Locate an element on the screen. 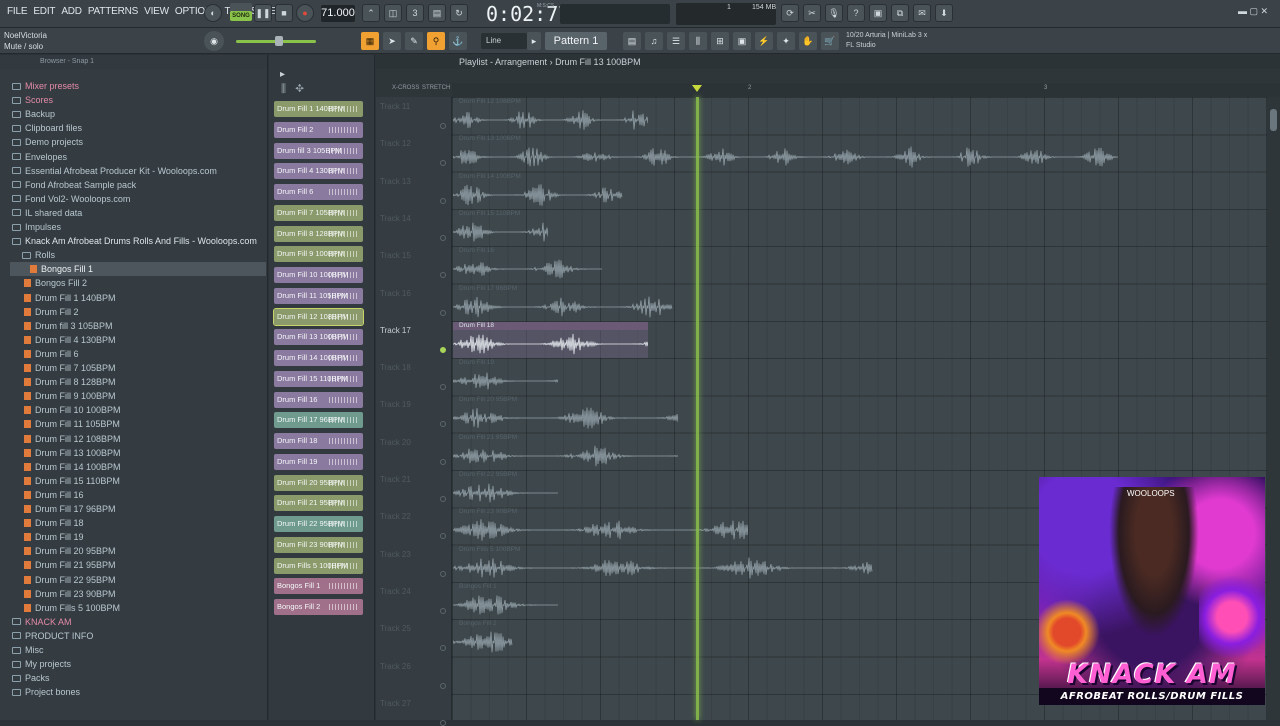  browser-file: Drum Fill 16 is located at coordinates (54, 495).